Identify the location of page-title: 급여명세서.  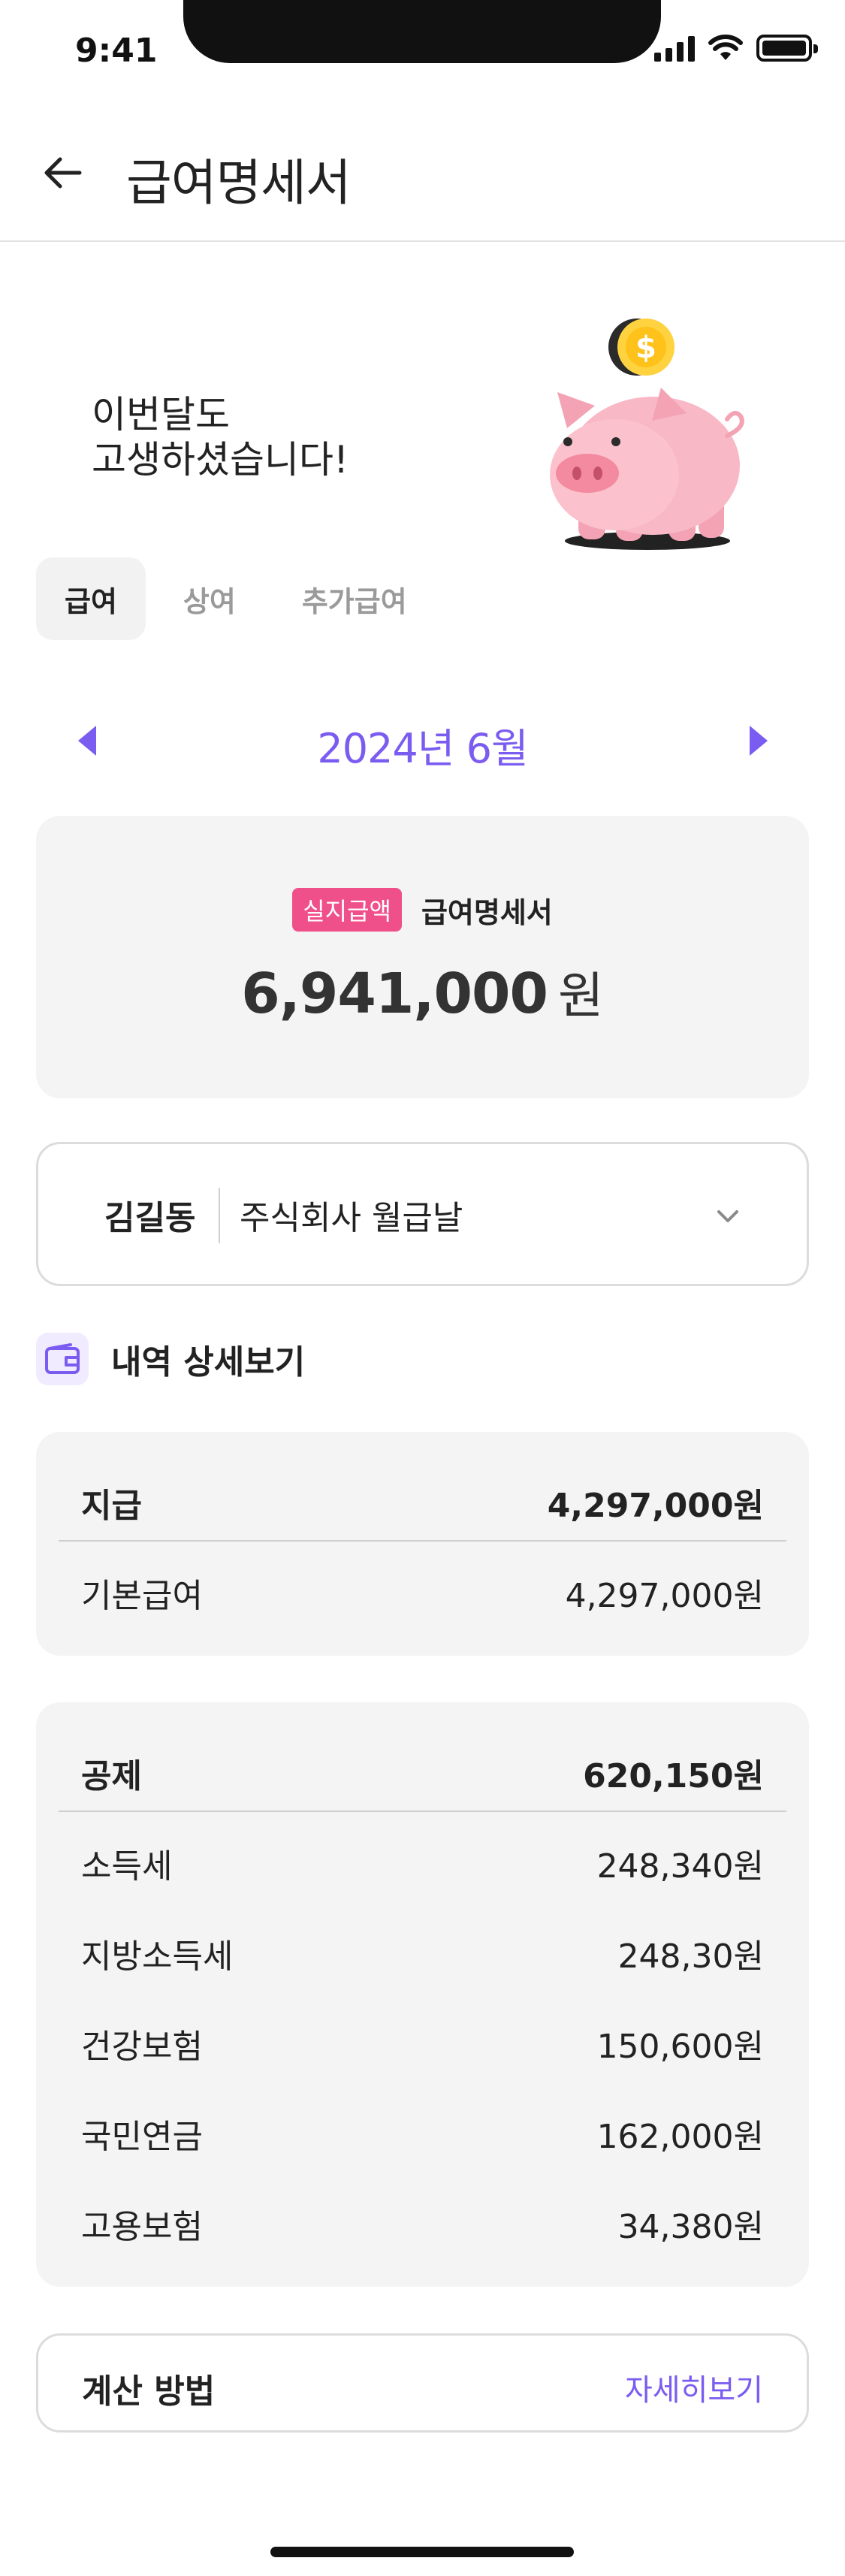
(239, 183).